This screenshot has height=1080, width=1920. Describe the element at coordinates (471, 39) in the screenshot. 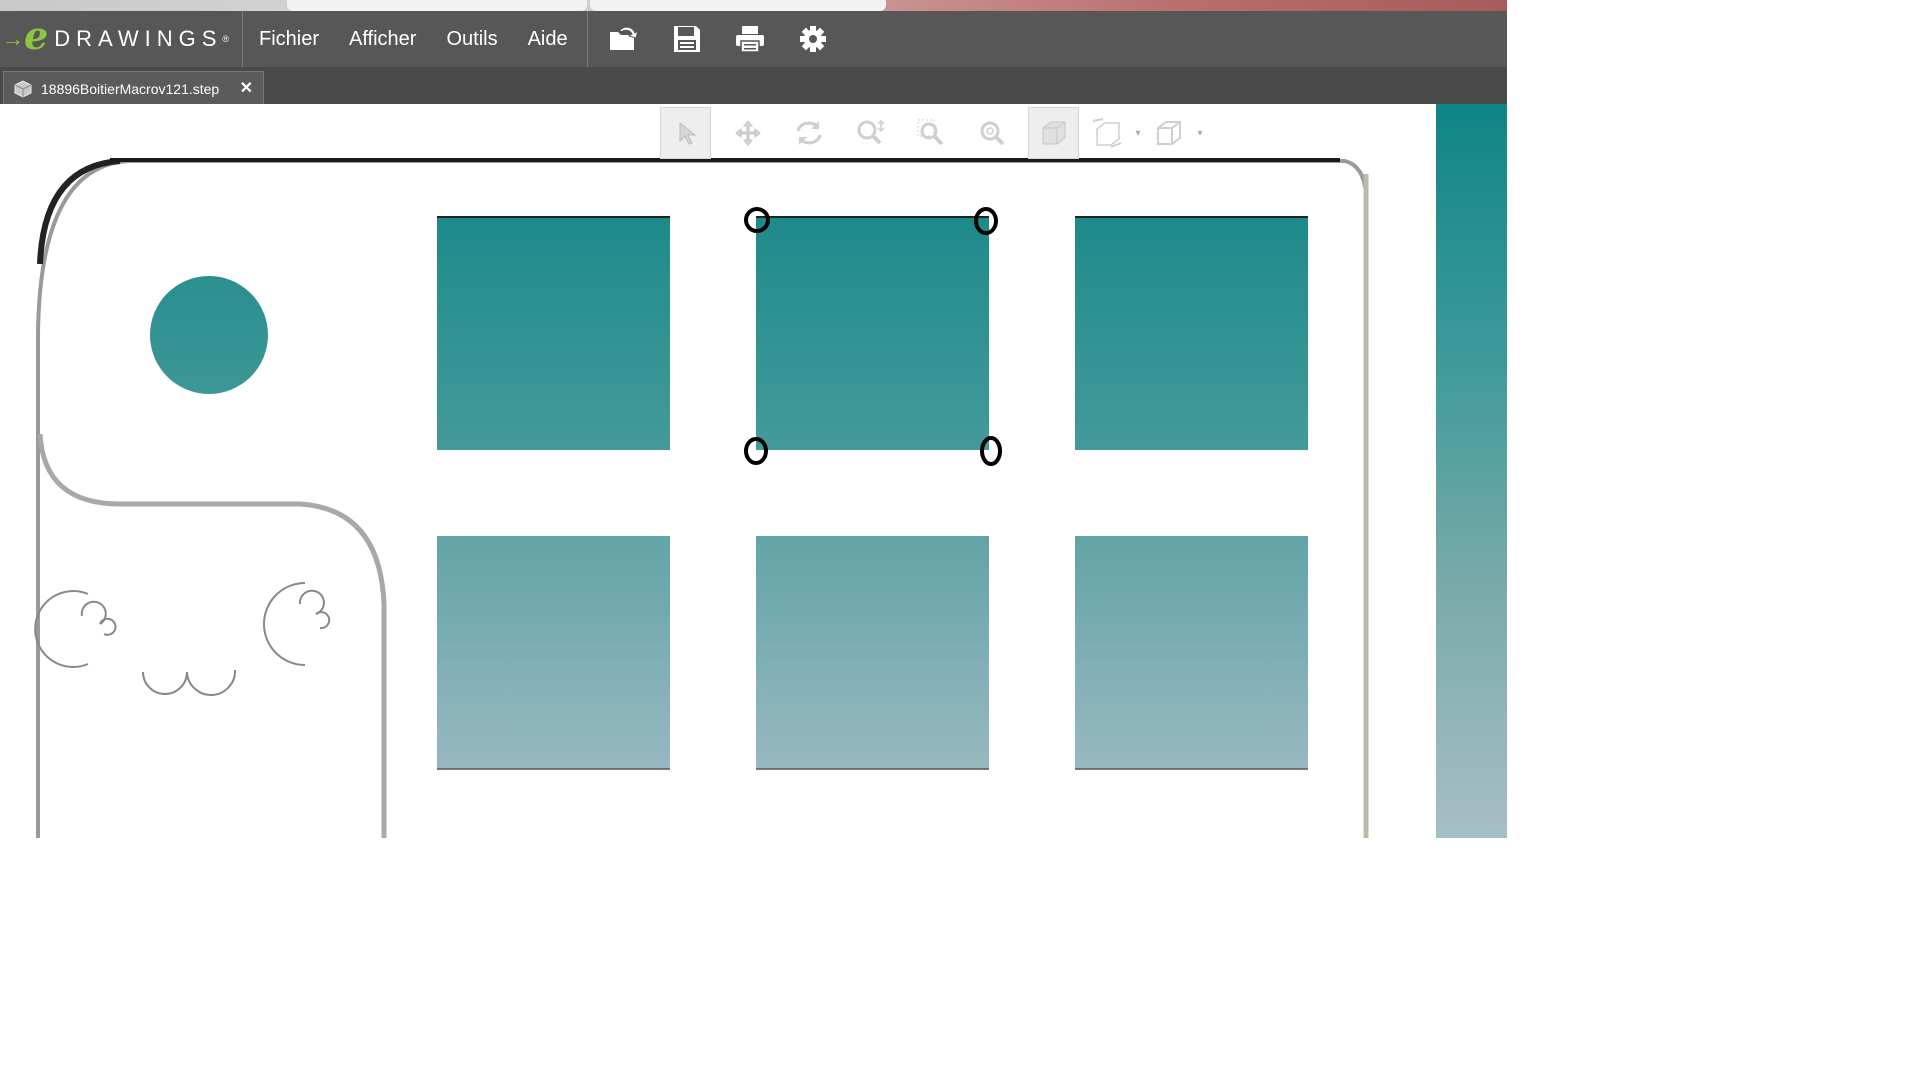

I see `menu-outils: Outils` at that location.